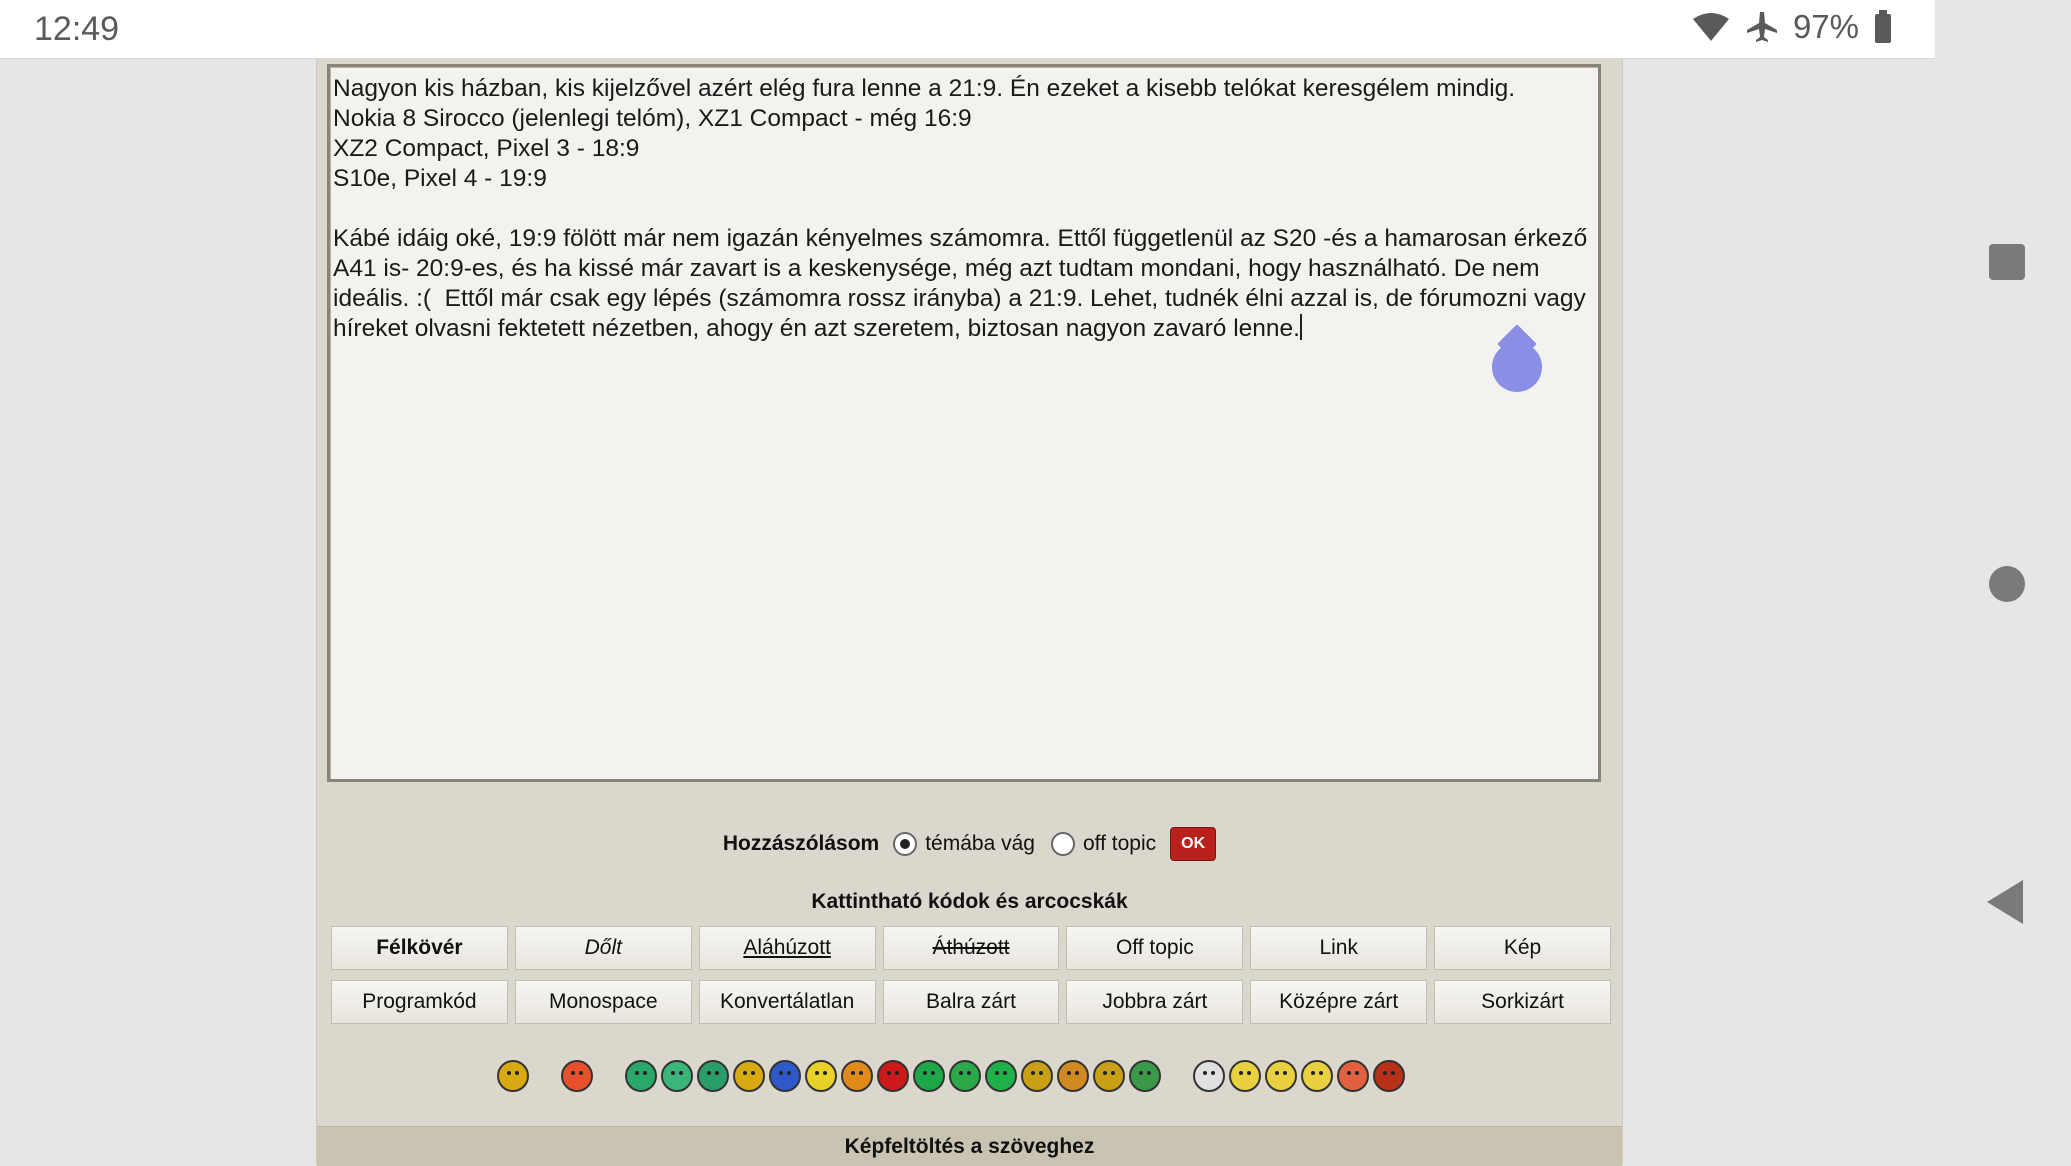 This screenshot has width=2071, height=1166. What do you see at coordinates (971, 1002) in the screenshot?
I see `align-left-button: Balra zárt` at bounding box center [971, 1002].